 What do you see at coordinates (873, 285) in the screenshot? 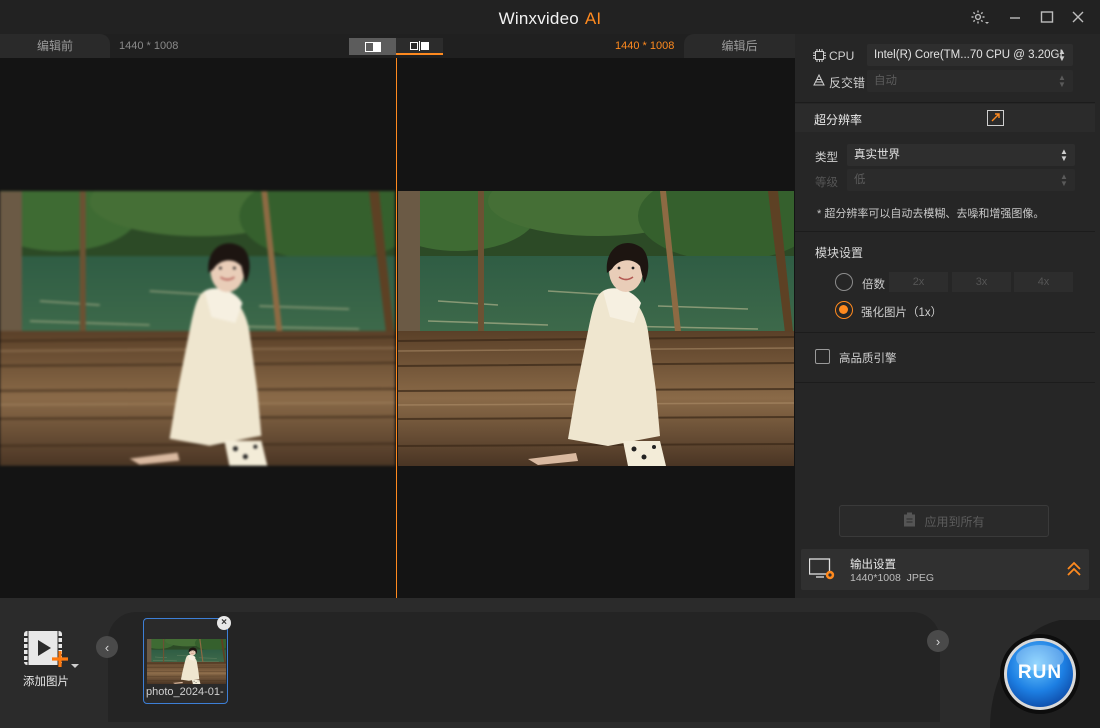
I see `scale-label: 倍数` at bounding box center [873, 285].